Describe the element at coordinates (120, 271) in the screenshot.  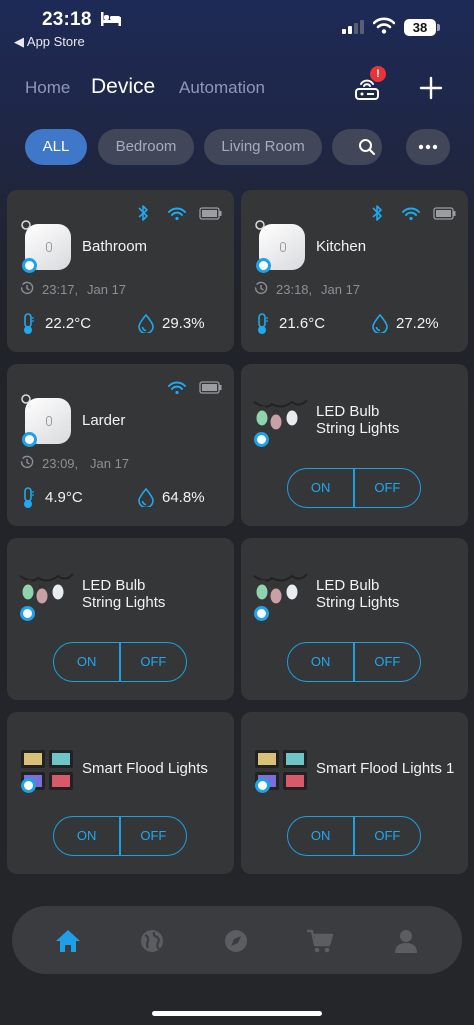
I see `device-card-bathroom: Bathroom 23:17, Jan 17 22.2°C 29.3%` at that location.